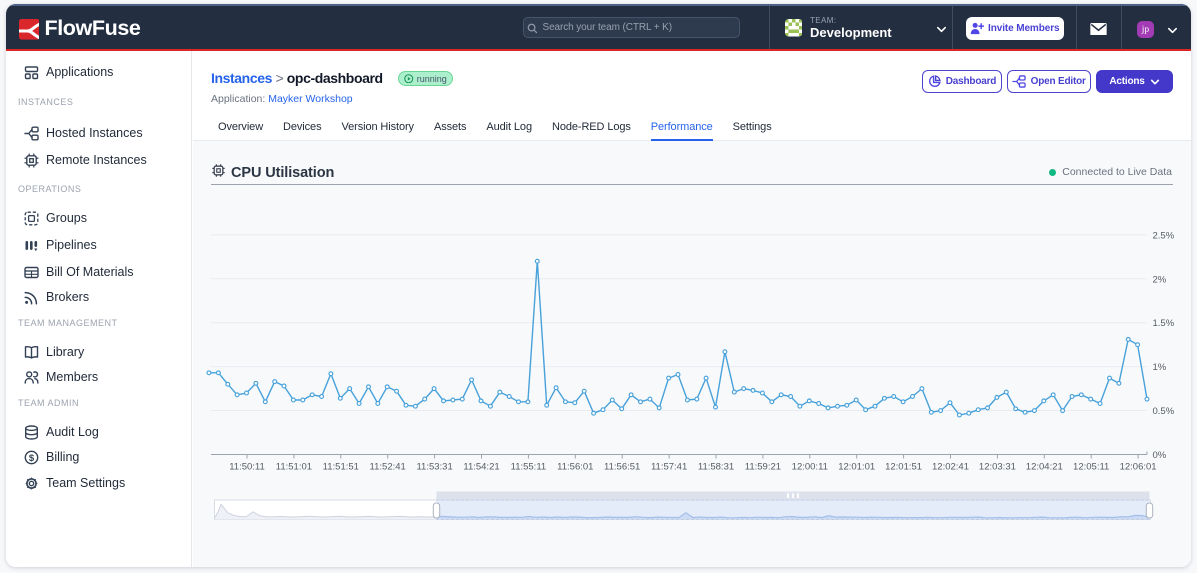 The image size is (1197, 573). I want to click on svg-text: 12:03:31, so click(997, 467).